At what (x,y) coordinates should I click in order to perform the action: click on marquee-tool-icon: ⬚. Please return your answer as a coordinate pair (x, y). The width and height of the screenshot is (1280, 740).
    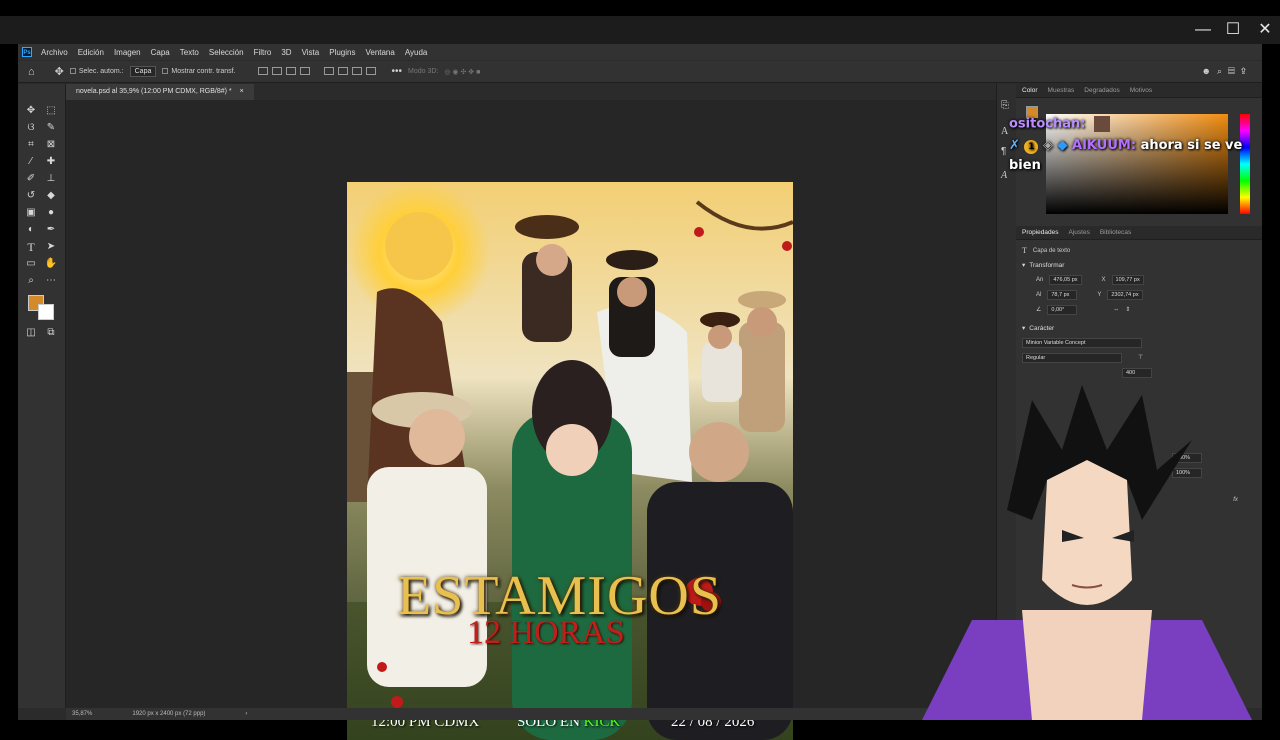
    Looking at the image, I should click on (51, 111).